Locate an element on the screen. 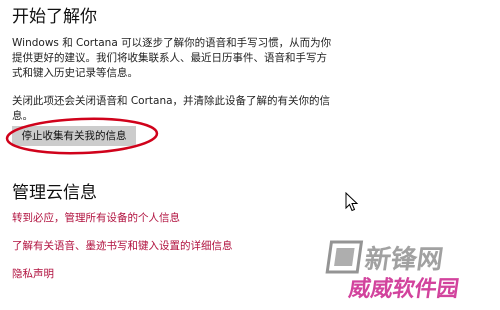 Image resolution: width=500 pixels, height=310 pixels. watermark-text: 新锋网 is located at coordinates (404, 259).